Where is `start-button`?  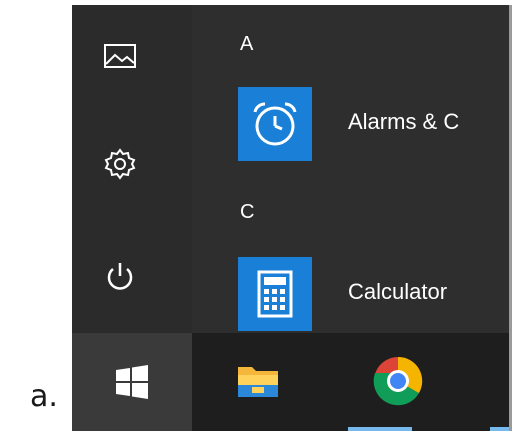 start-button is located at coordinates (132, 382).